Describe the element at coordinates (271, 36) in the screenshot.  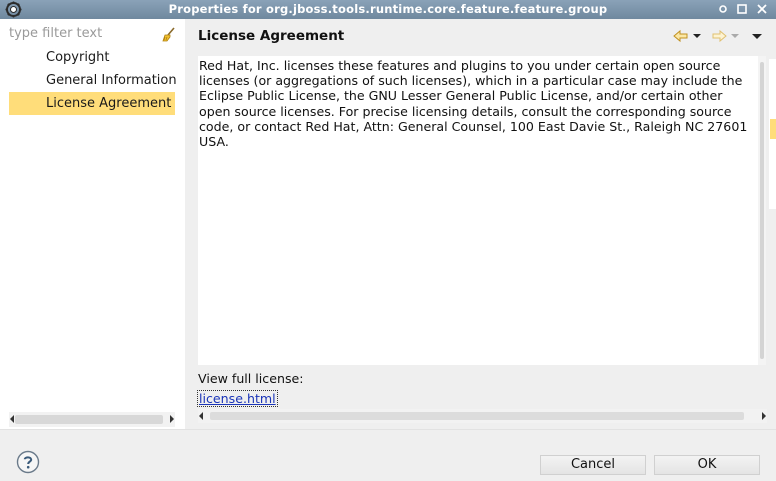
I see `page-title: License Agreement` at that location.